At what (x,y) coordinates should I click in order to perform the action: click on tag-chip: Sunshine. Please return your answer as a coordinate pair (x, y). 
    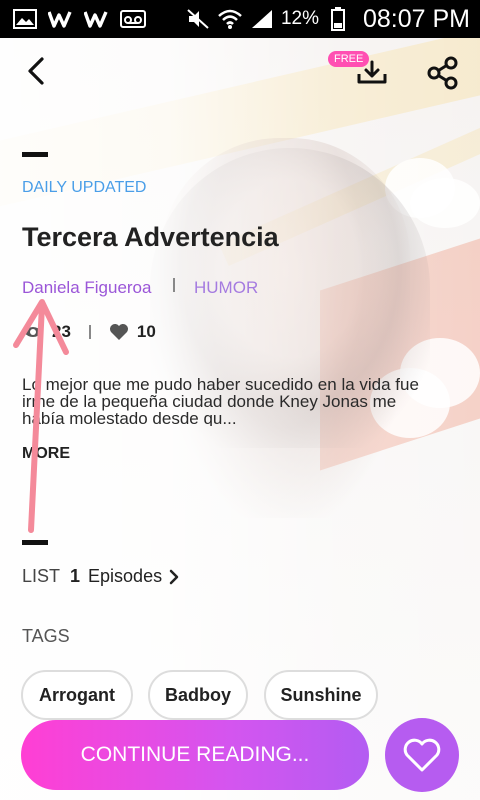
    Looking at the image, I should click on (321, 695).